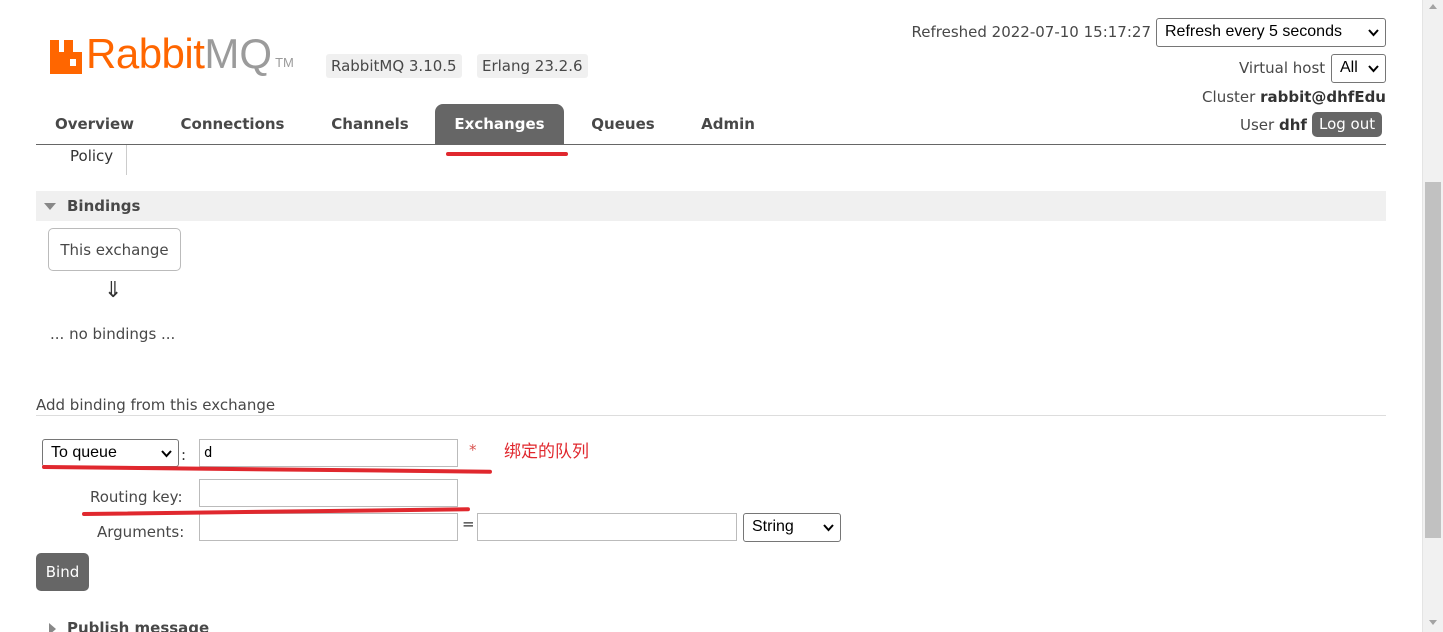 Image resolution: width=1443 pixels, height=632 pixels. I want to click on this-exchange-box: This exchange, so click(114, 249).